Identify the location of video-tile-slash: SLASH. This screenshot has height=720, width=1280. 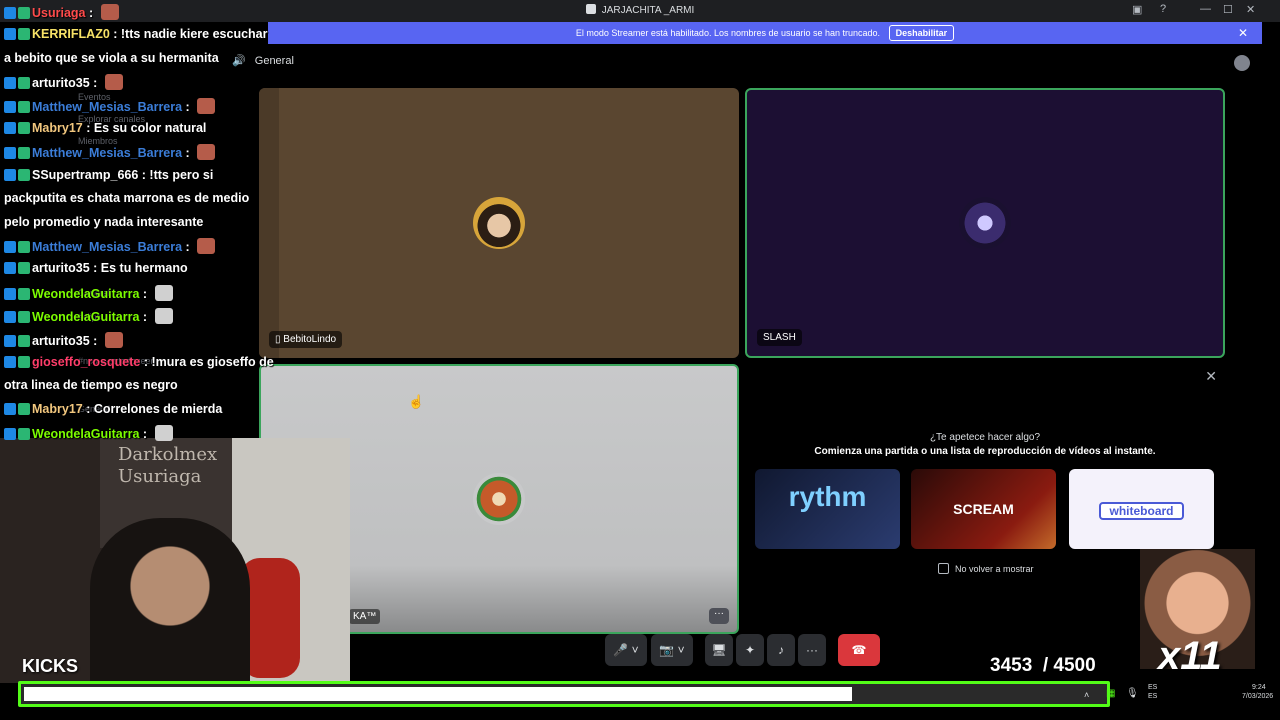
(985, 223).